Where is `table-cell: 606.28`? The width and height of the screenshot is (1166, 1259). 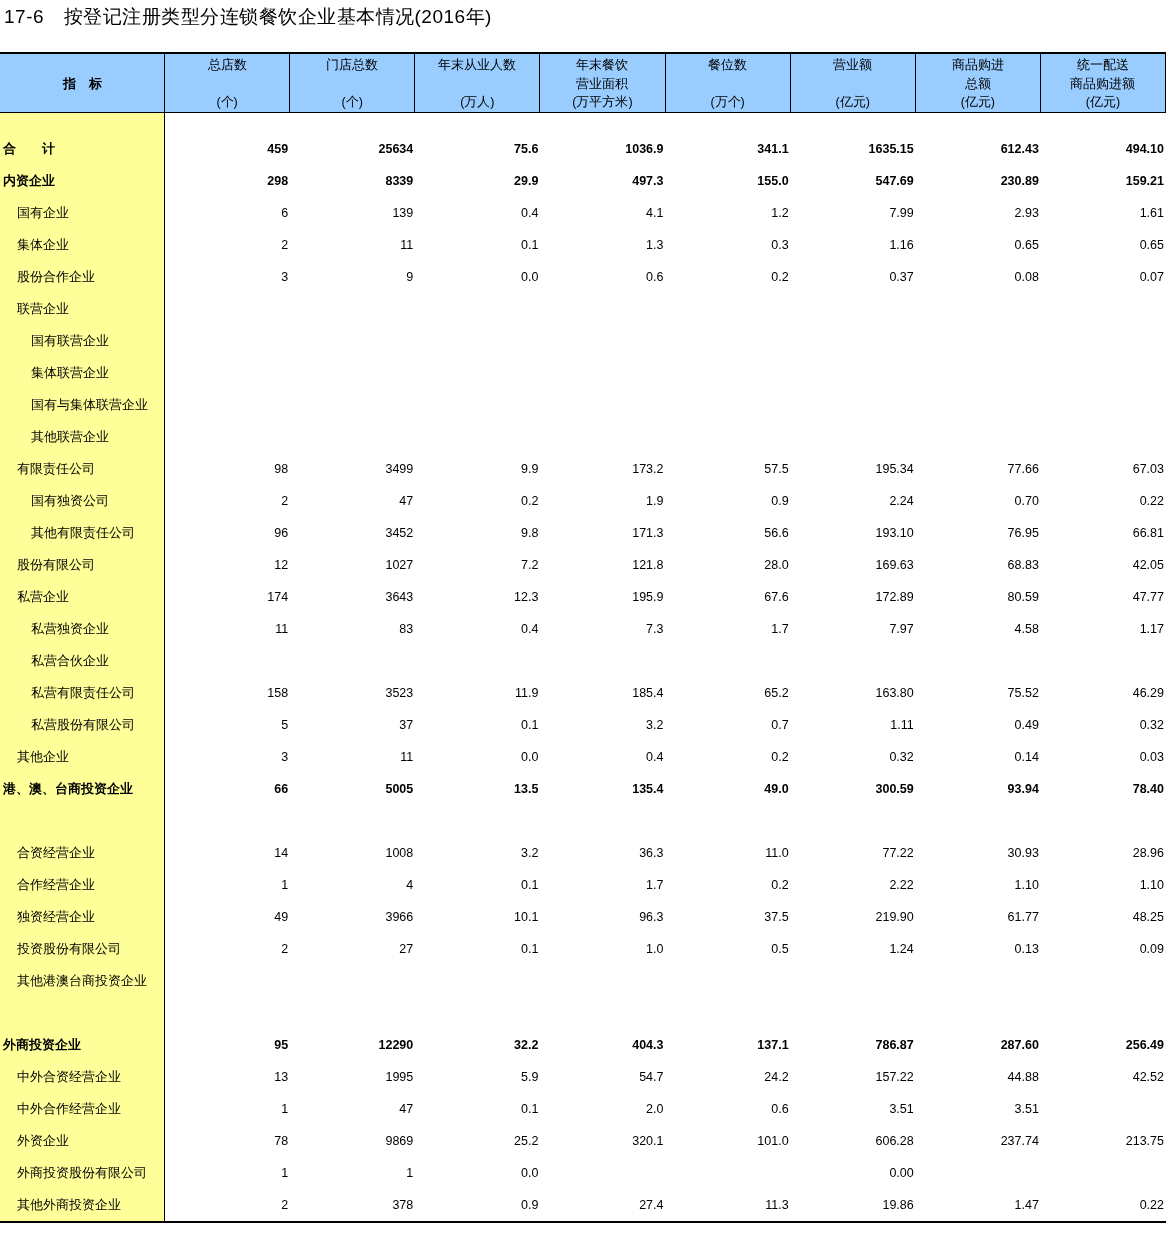
table-cell: 606.28 is located at coordinates (894, 1141).